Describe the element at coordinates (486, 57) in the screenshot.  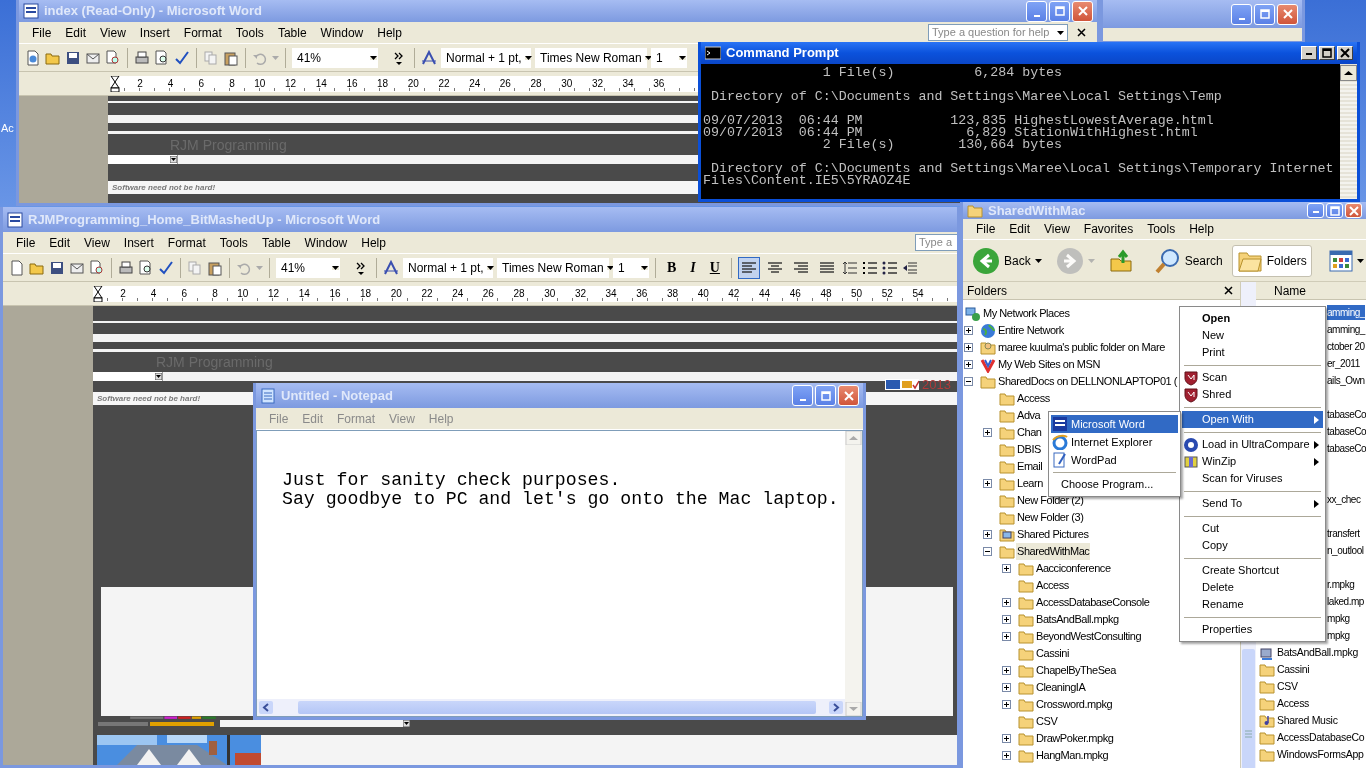
I see `style-dropdown: Normal + 1 pt,` at that location.